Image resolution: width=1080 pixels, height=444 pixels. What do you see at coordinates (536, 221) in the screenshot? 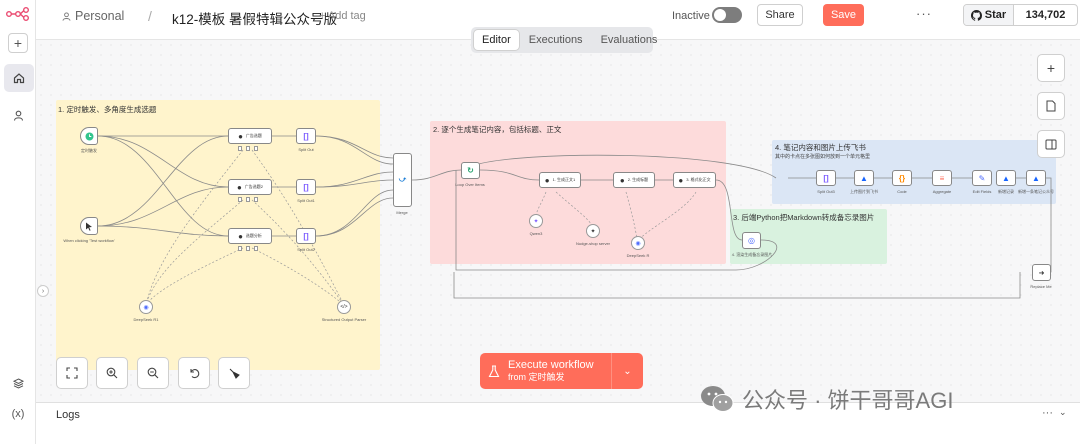
I see `qwen-model-node: ✦` at bounding box center [536, 221].